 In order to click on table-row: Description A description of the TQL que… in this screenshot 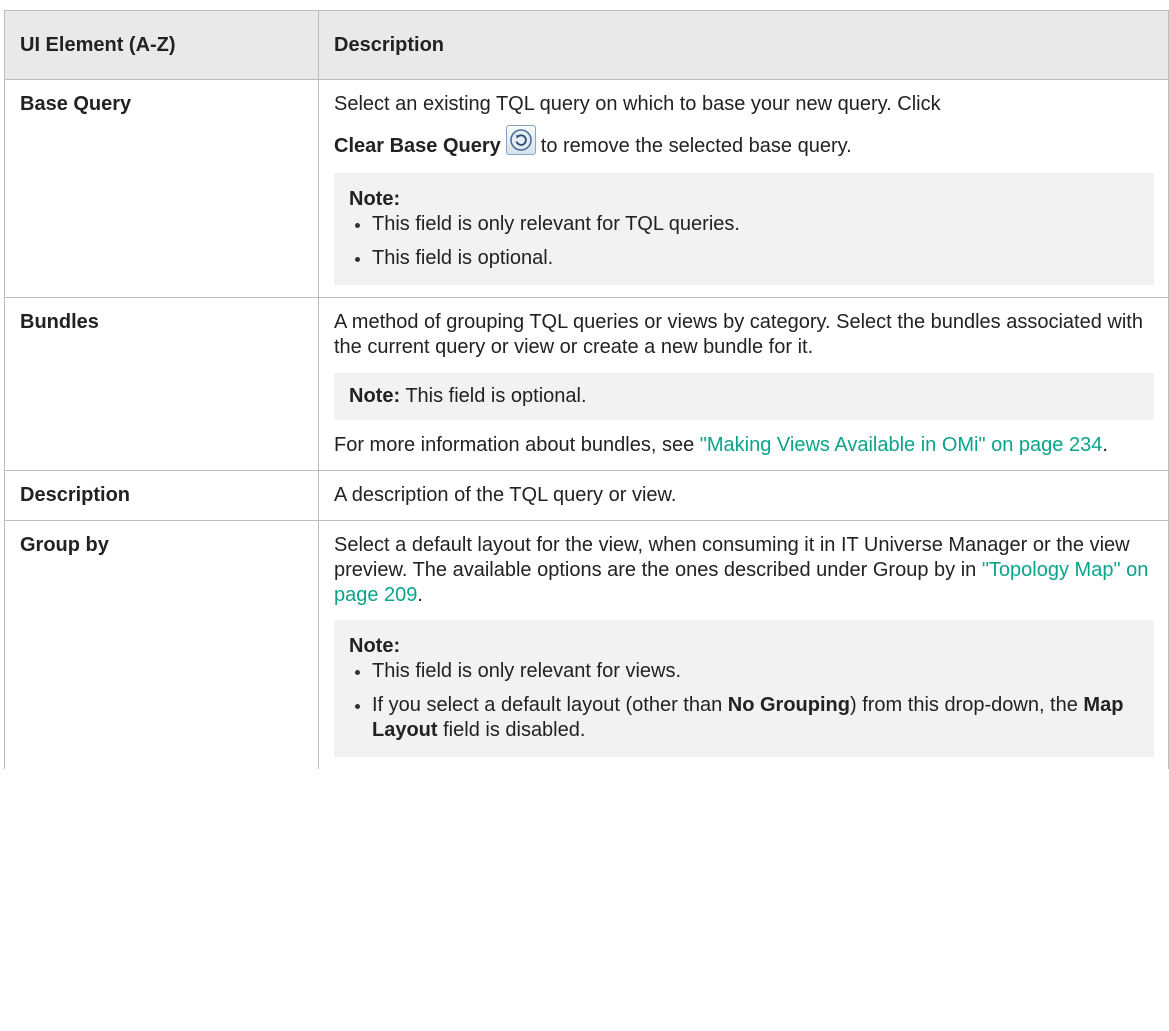, I will do `click(586, 495)`.